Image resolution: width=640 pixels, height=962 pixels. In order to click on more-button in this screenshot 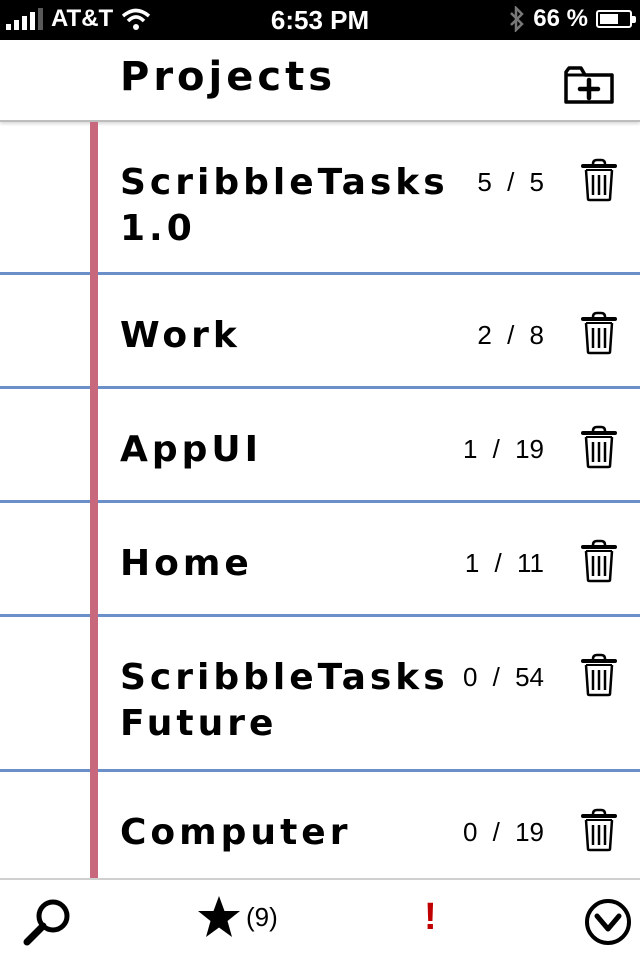, I will do `click(608, 922)`.